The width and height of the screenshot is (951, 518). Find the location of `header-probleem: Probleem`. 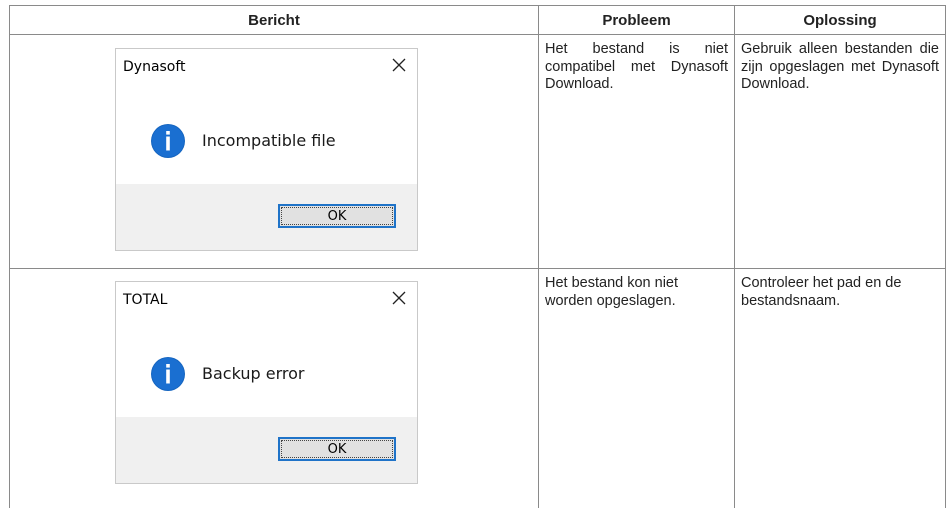

header-probleem: Probleem is located at coordinates (636, 20).